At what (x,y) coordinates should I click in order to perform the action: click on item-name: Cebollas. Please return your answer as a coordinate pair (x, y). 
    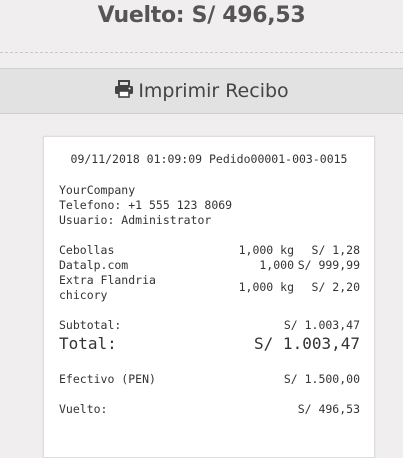
    Looking at the image, I should click on (87, 250).